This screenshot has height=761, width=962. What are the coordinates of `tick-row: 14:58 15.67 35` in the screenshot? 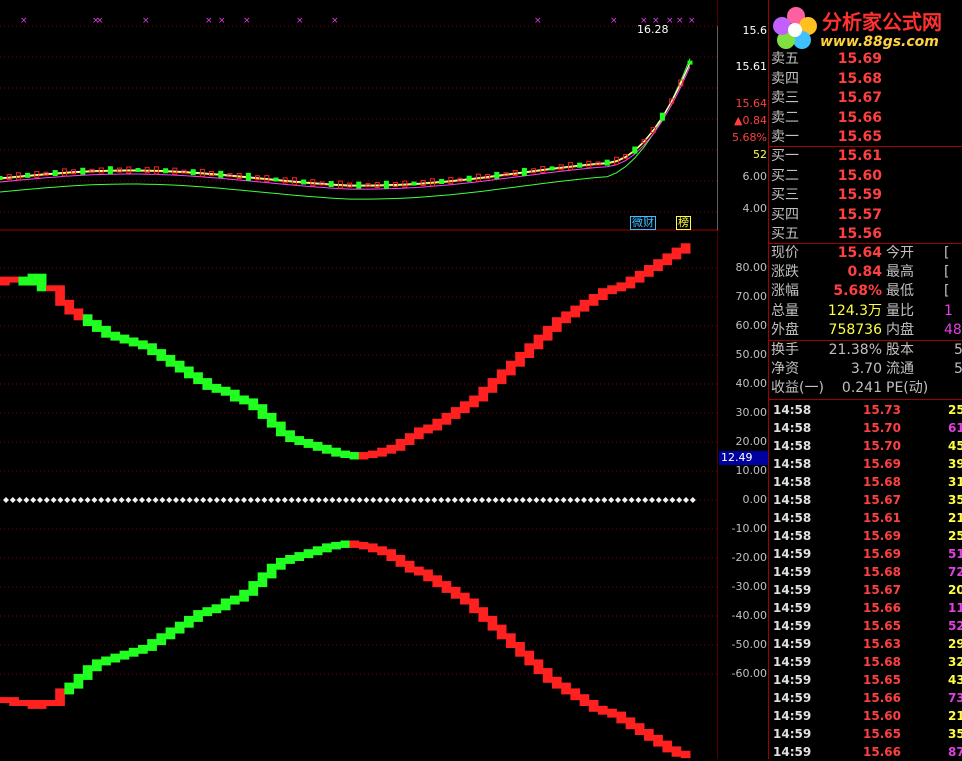 It's located at (840, 500).